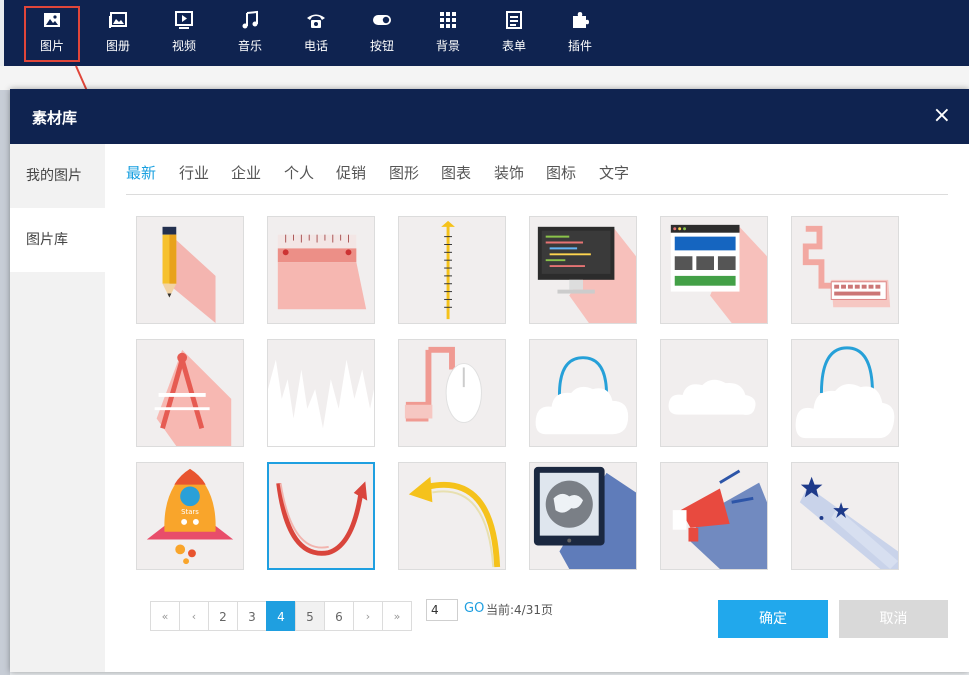 The width and height of the screenshot is (969, 675). I want to click on cloud-icon, so click(712, 397).